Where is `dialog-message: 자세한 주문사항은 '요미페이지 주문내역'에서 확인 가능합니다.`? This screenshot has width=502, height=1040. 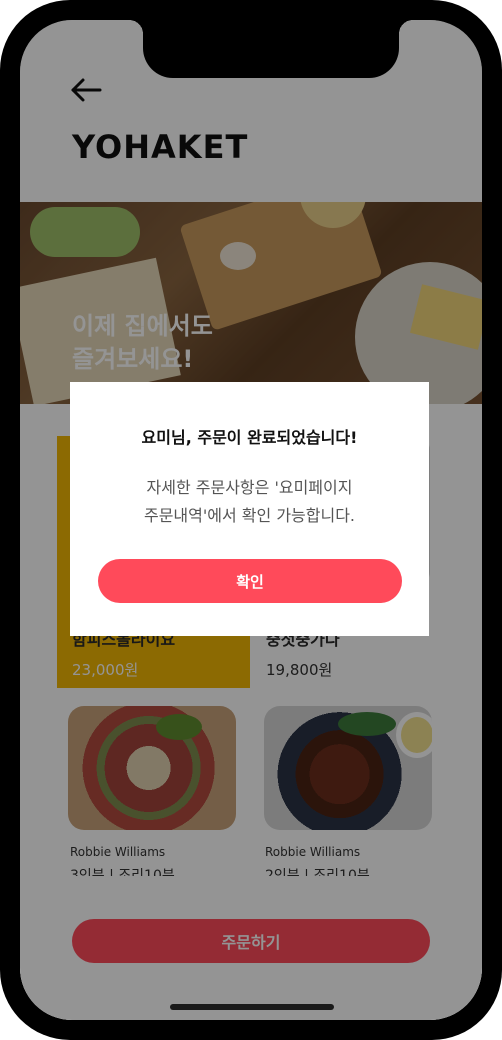
dialog-message: 자세한 주문사항은 '요미페이지 주문내역'에서 확인 가능합니다. is located at coordinates (249, 502).